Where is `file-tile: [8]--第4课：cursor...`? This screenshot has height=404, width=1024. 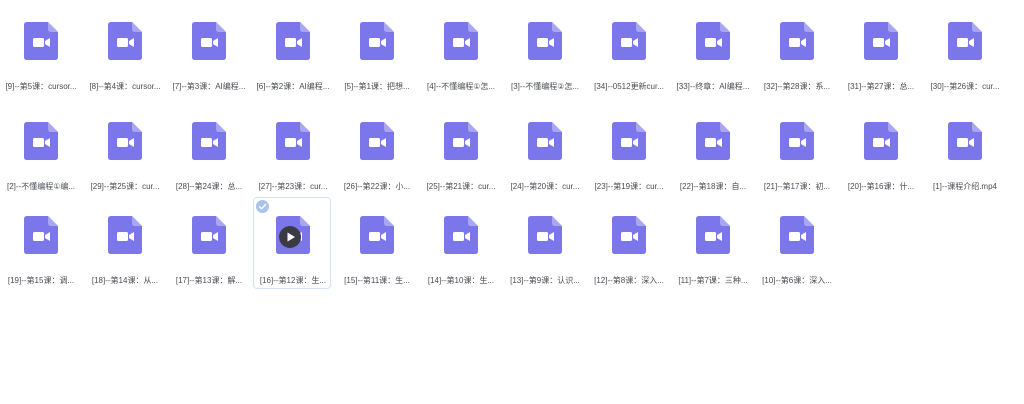
file-tile: [8]--第4课：cursor... is located at coordinates (124, 49).